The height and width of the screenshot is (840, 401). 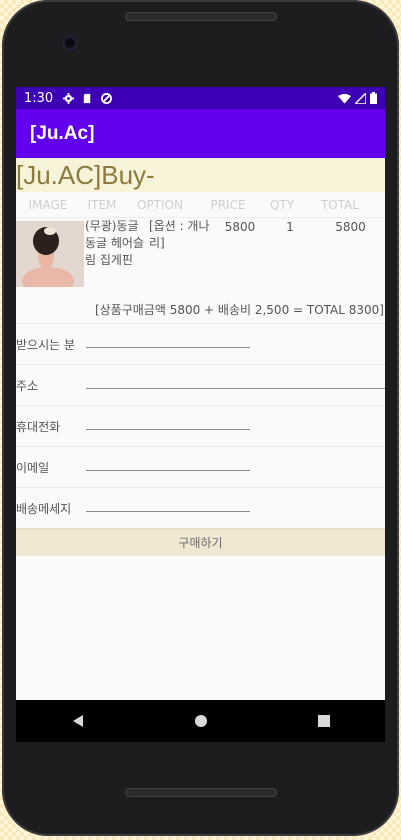 What do you see at coordinates (46, 344) in the screenshot?
I see `recipient-label: 받으시는 분` at bounding box center [46, 344].